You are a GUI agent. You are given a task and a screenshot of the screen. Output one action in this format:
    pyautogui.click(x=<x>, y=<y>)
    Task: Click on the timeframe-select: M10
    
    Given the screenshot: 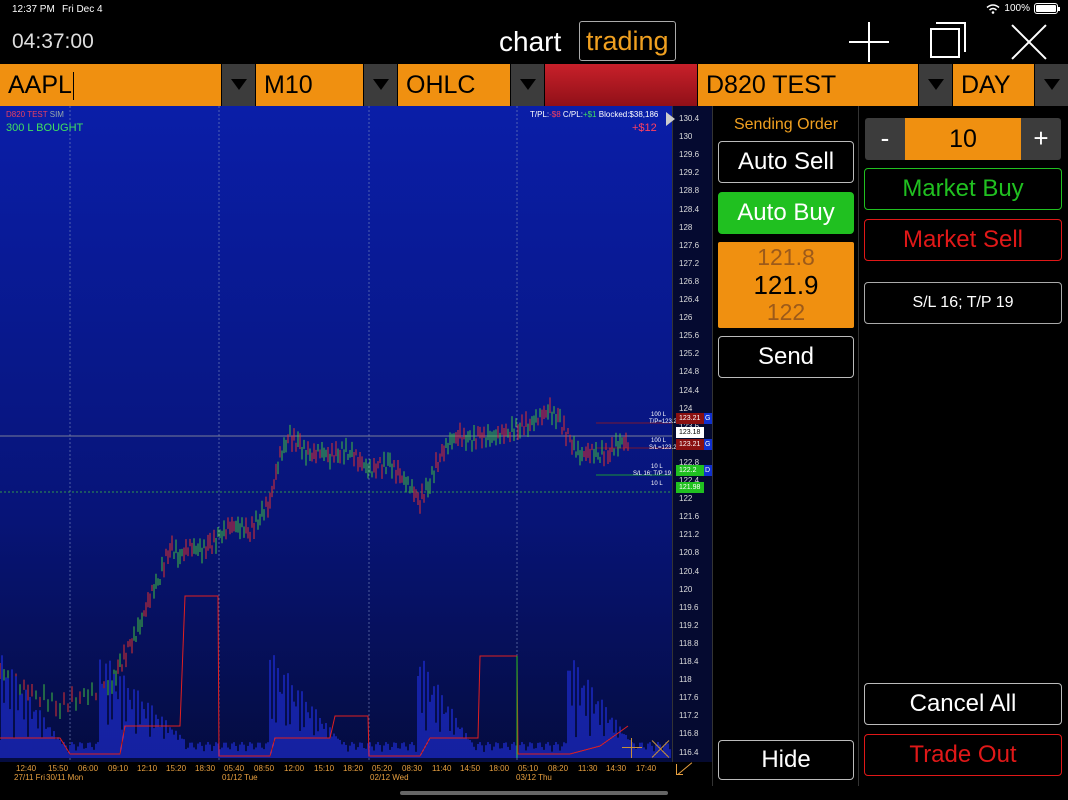 What is the action you would take?
    pyautogui.click(x=309, y=85)
    